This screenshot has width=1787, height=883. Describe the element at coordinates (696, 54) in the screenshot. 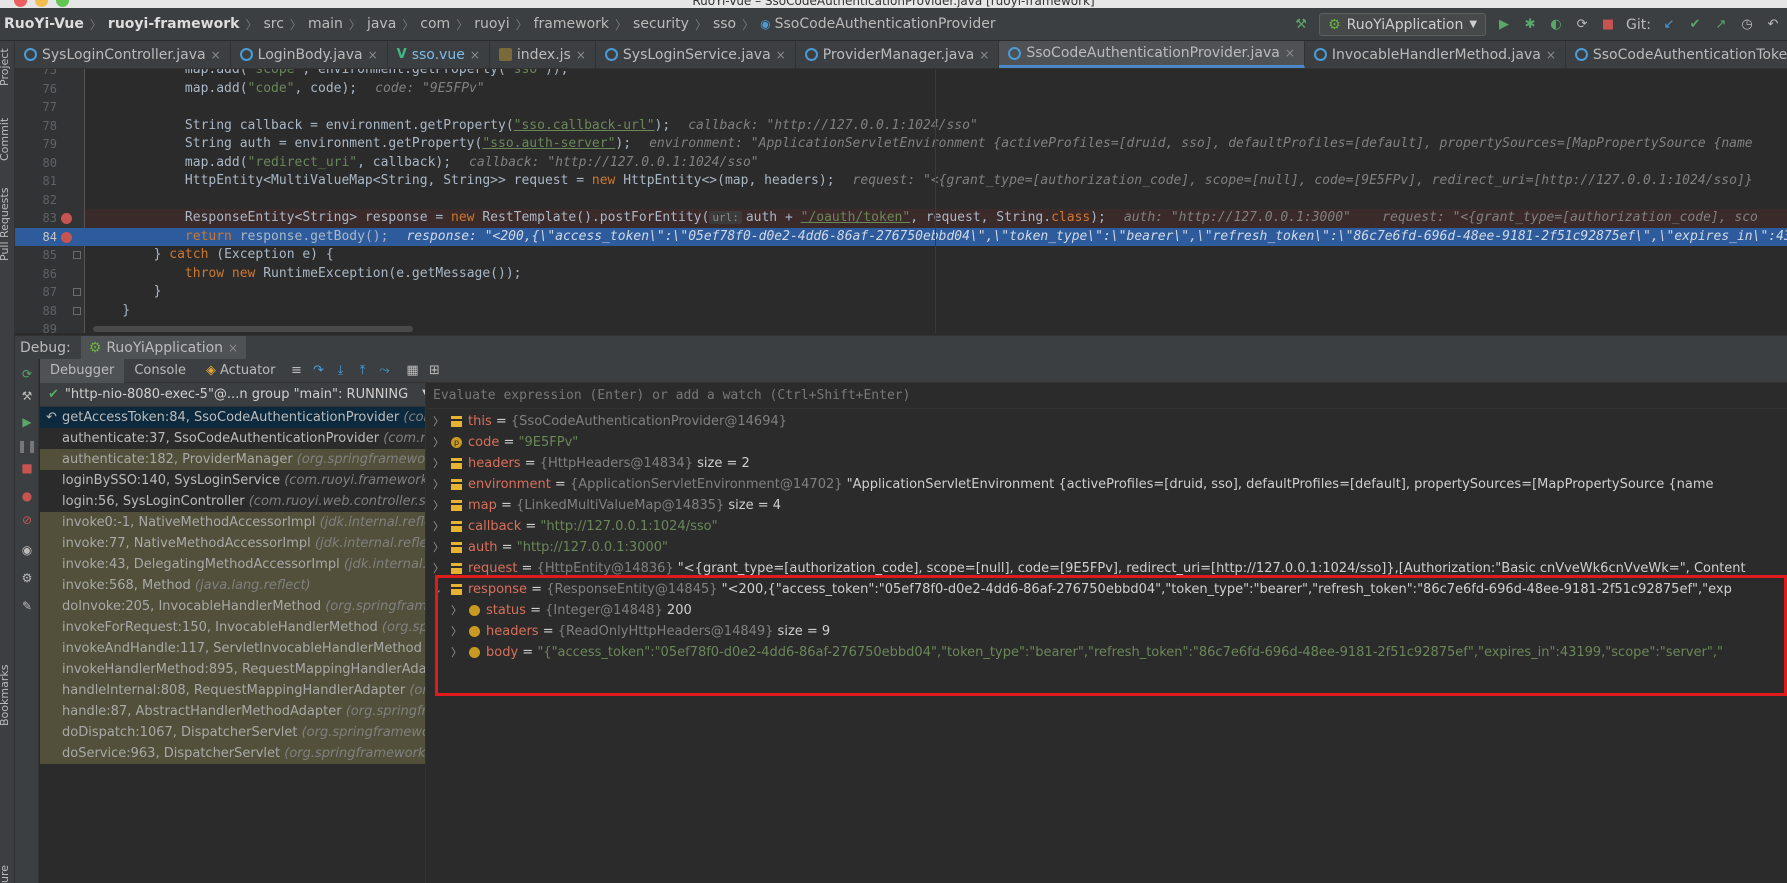

I see `editor-tab: SysLoginService.java ×` at that location.